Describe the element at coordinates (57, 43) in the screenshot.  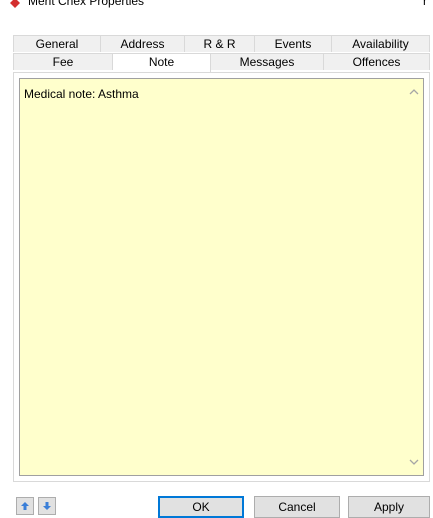
I see `tab-general: General` at that location.